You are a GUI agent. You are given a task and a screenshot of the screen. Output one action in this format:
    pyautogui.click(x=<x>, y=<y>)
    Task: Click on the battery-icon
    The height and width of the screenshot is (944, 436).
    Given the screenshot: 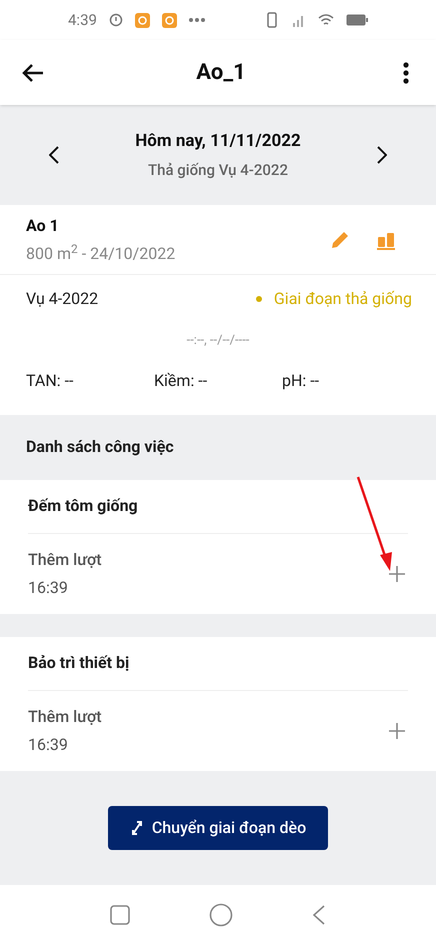 What is the action you would take?
    pyautogui.click(x=357, y=20)
    